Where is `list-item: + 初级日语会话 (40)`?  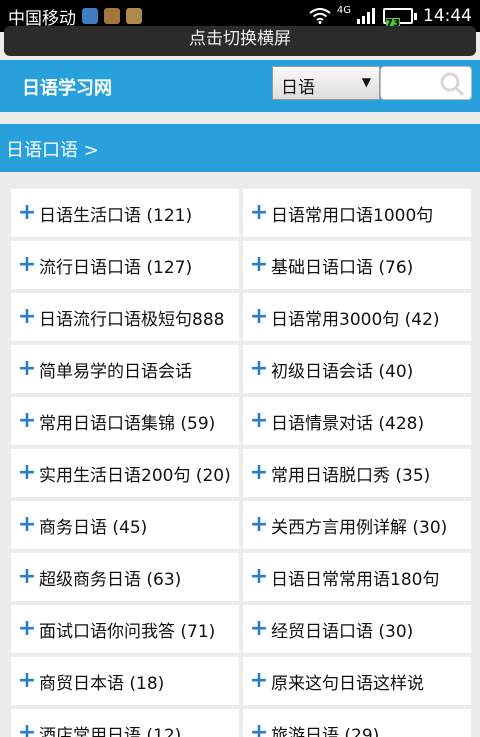
list-item: + 初级日语会话 (40) is located at coordinates (357, 369).